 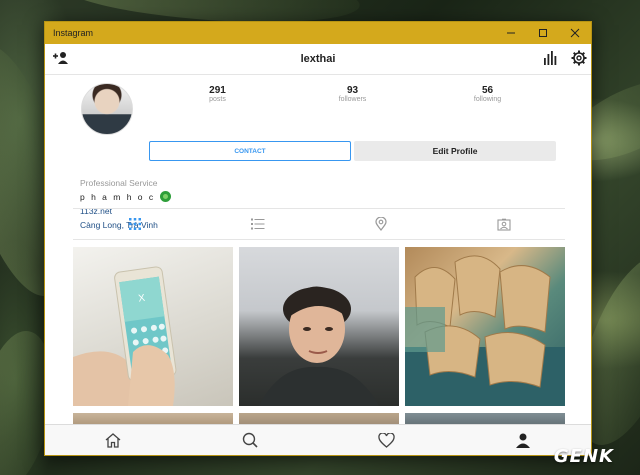 I want to click on nav-home, so click(x=113, y=440).